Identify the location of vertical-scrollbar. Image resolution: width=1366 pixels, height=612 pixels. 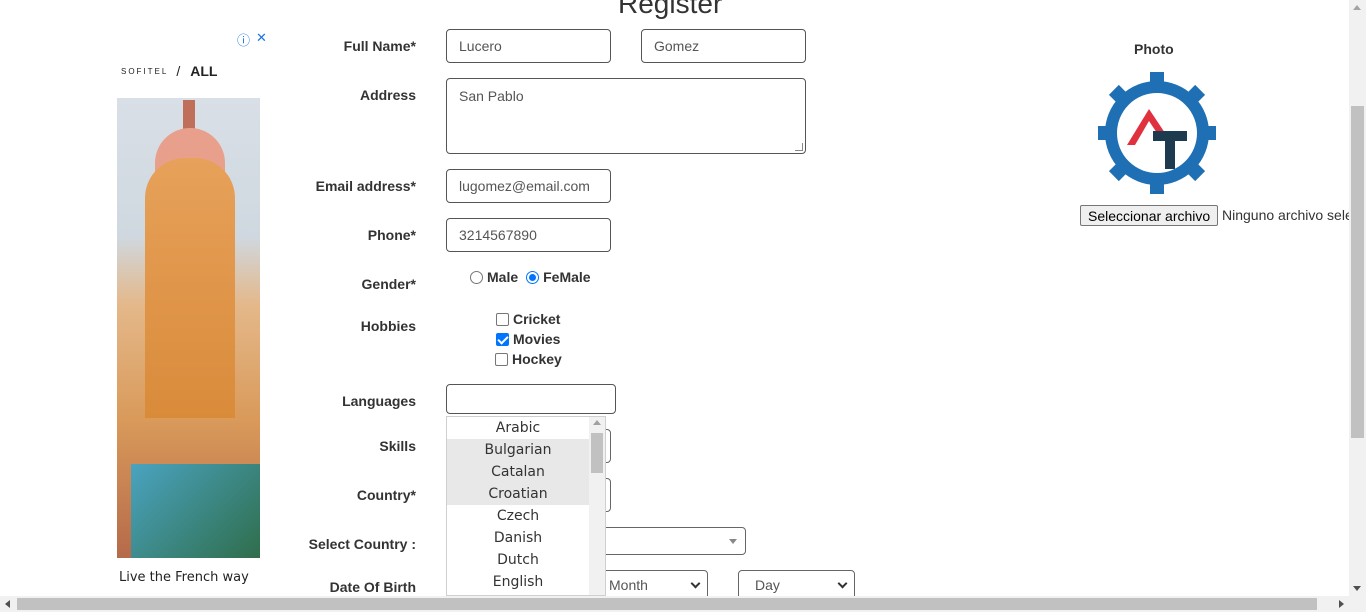
(1357, 298).